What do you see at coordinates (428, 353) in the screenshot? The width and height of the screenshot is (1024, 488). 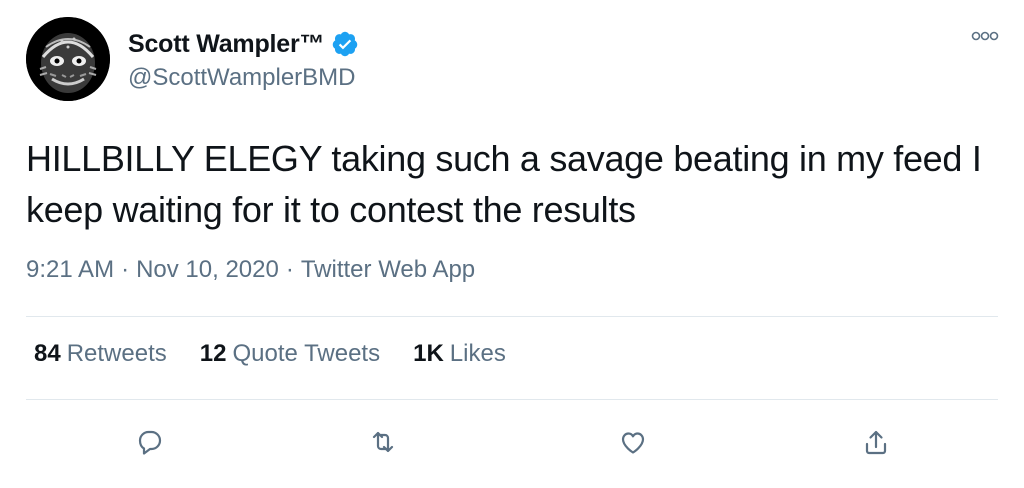 I see `likes-count: 1K` at bounding box center [428, 353].